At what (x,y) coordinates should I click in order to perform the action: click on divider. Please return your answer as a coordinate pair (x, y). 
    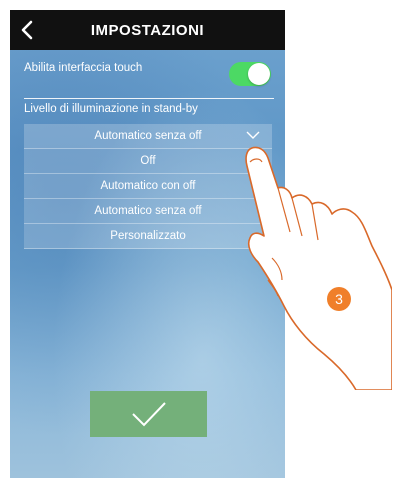
    Looking at the image, I should click on (149, 98).